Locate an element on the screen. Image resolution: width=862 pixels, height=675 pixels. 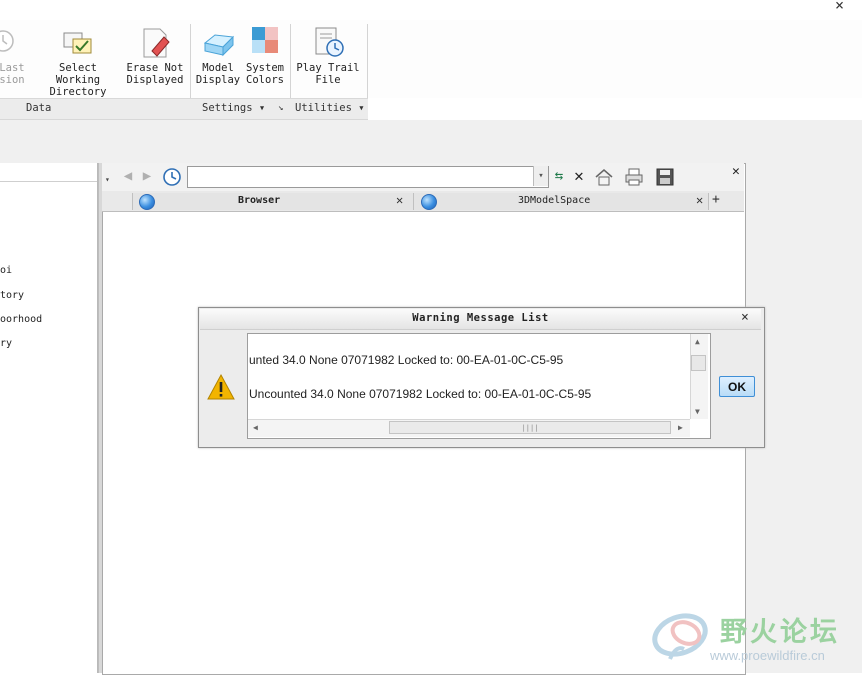
system-colors-button: System Colors is located at coordinates (265, 55).